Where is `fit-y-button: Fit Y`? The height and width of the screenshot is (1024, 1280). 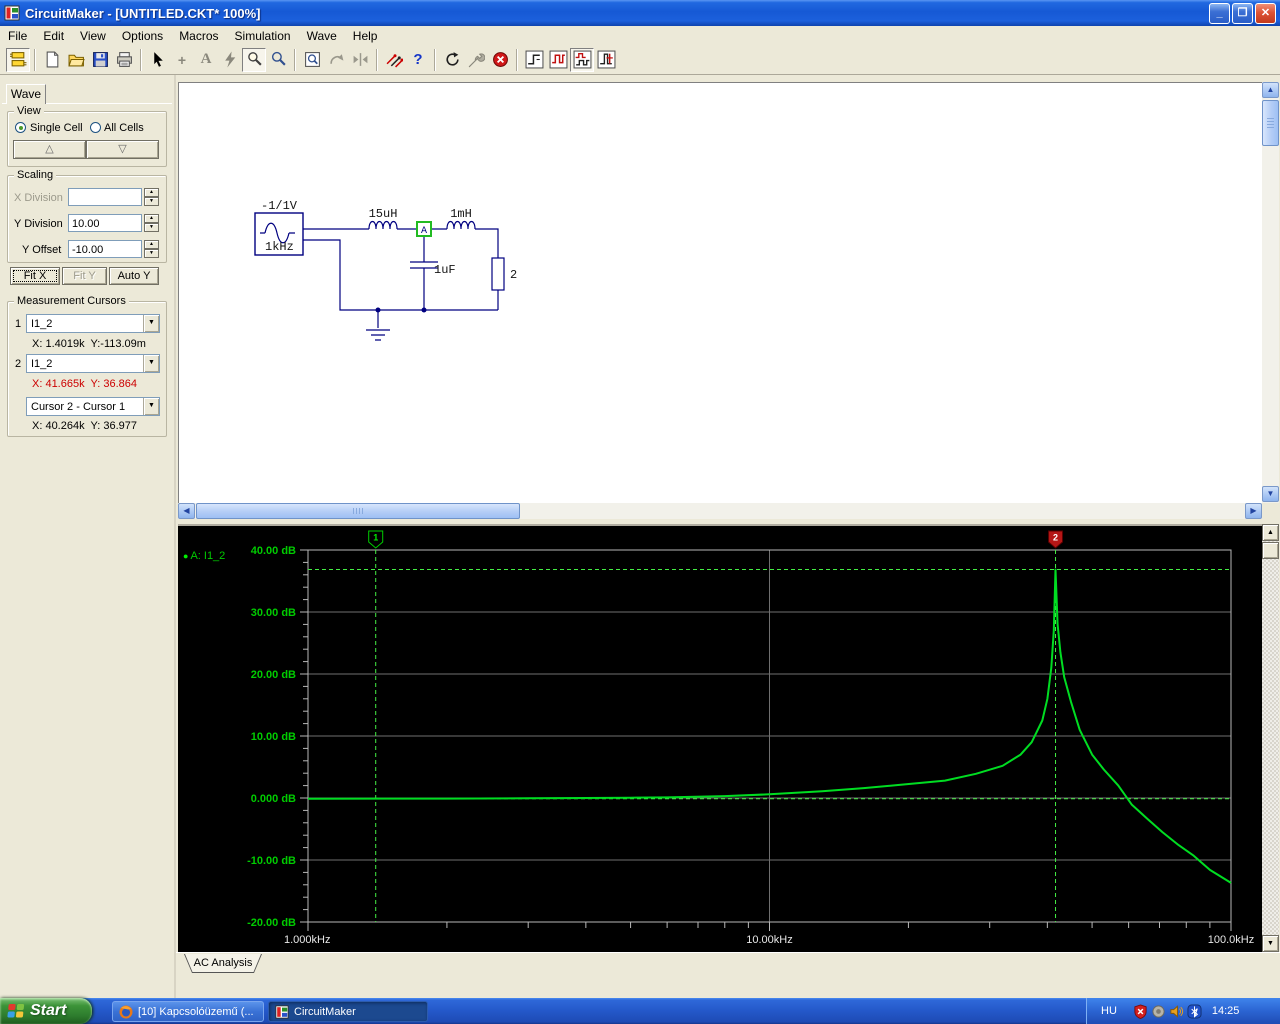 fit-y-button: Fit Y is located at coordinates (84, 276).